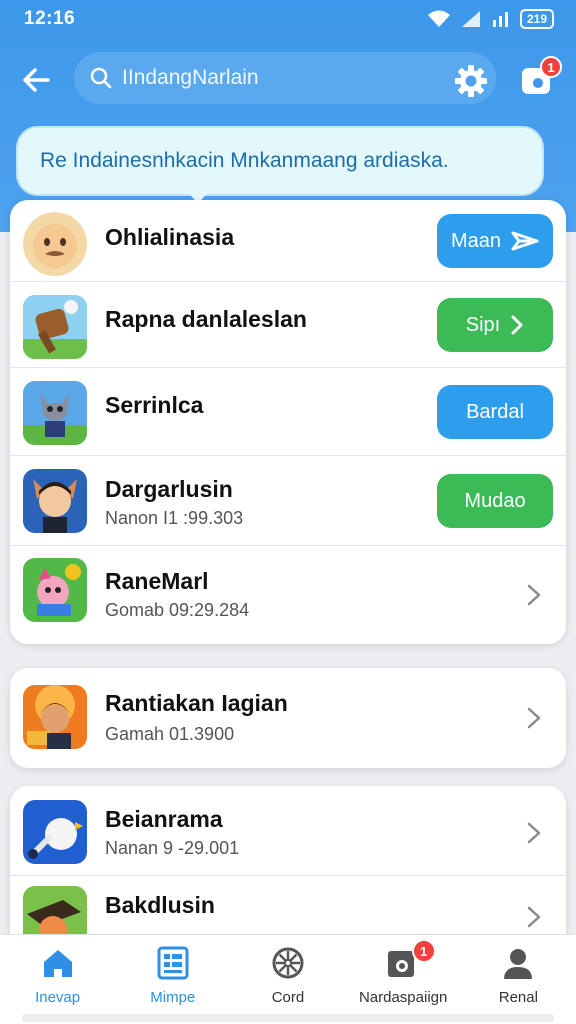 The height and width of the screenshot is (1024, 576). I want to click on tab-label: Inevap, so click(58, 997).